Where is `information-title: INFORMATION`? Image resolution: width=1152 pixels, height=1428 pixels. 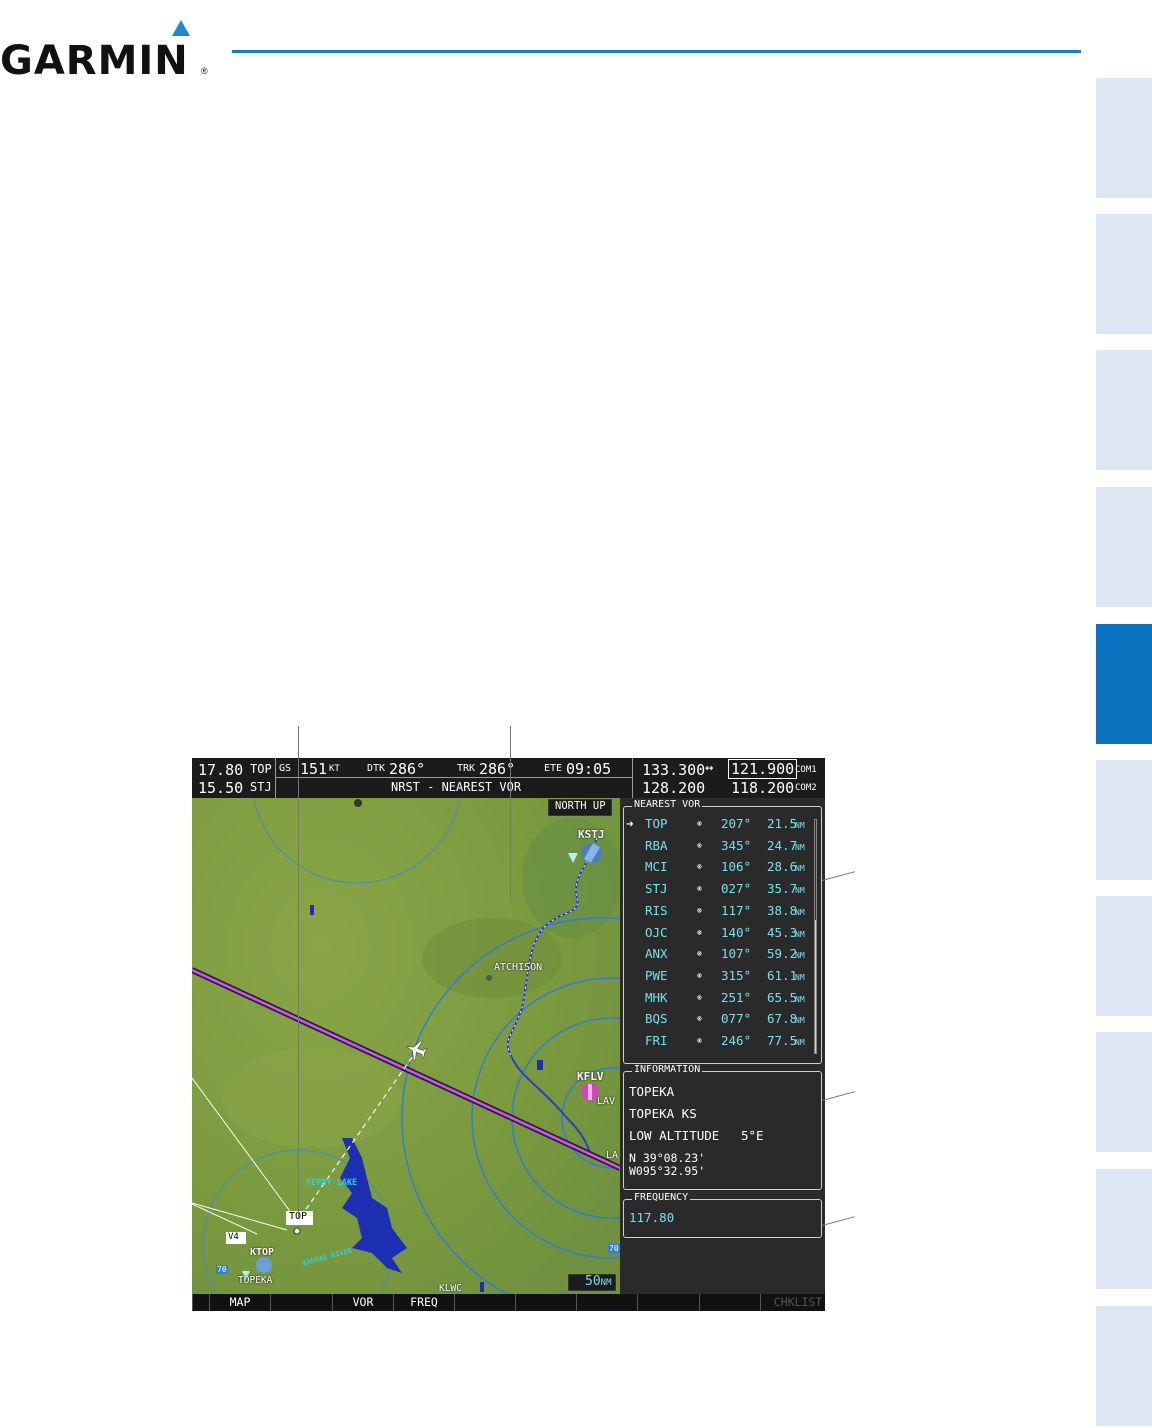 information-title: INFORMATION is located at coordinates (667, 1069).